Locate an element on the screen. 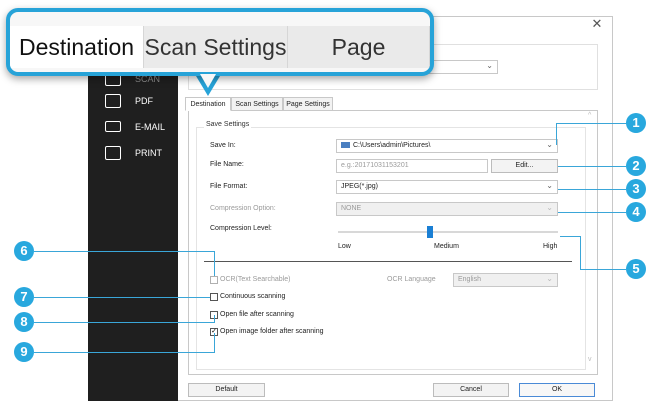 This screenshot has width=651, height=403. save-in-value: C:\Users\admin\Pictures\ is located at coordinates (392, 145).